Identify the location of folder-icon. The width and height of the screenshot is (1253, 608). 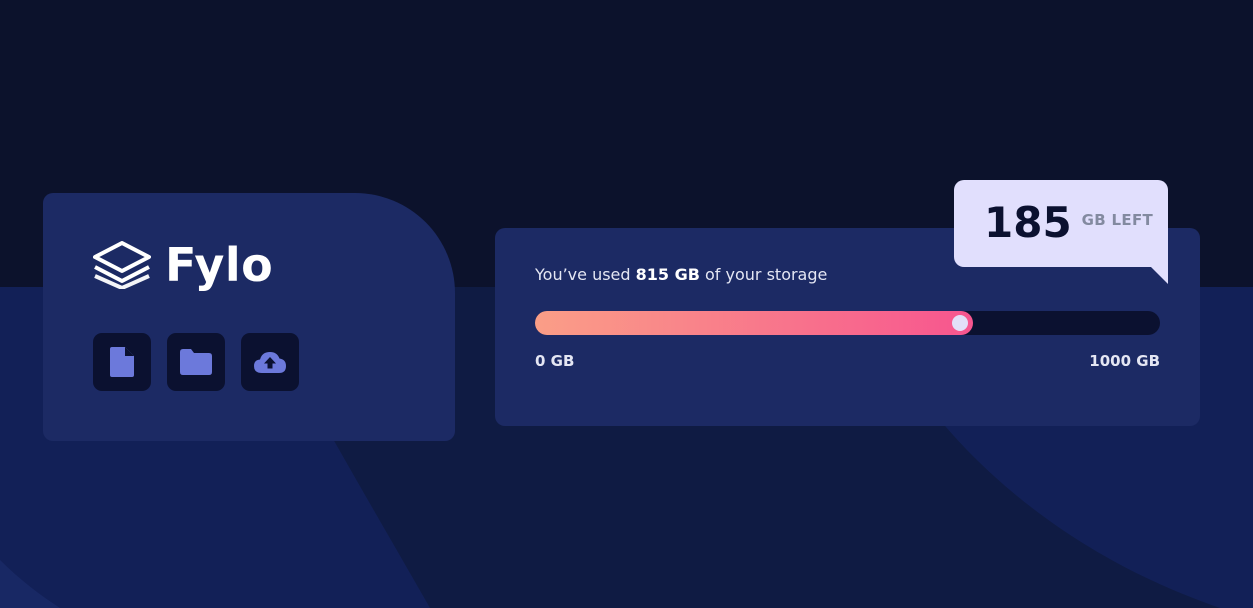
(196, 362).